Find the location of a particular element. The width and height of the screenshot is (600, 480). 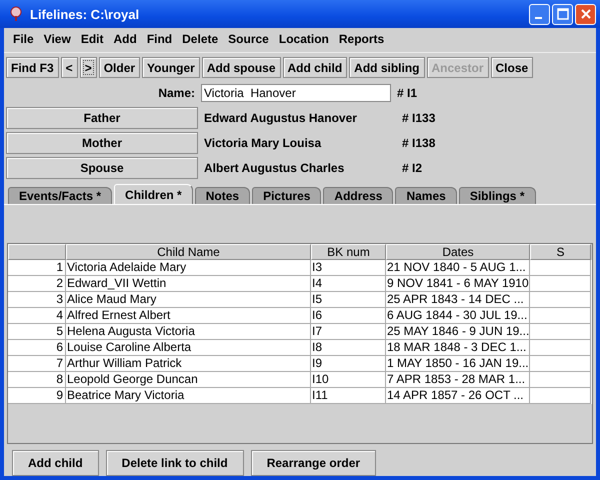

relative-name: Albert Augustus Charles is located at coordinates (275, 167).